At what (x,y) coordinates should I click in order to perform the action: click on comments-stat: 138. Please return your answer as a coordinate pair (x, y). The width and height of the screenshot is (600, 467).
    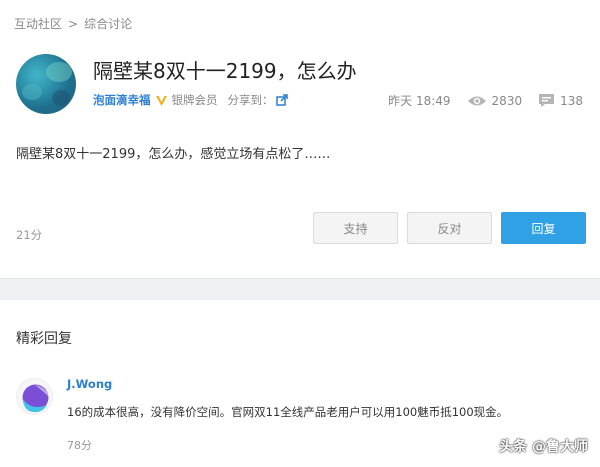
    Looking at the image, I should click on (560, 100).